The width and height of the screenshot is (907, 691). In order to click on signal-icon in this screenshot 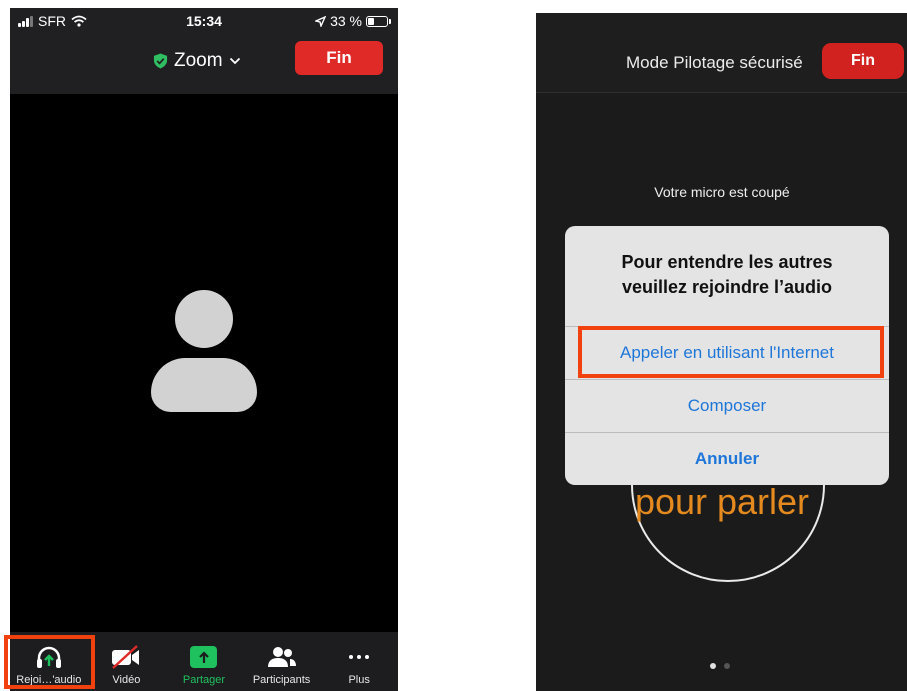, I will do `click(25, 21)`.